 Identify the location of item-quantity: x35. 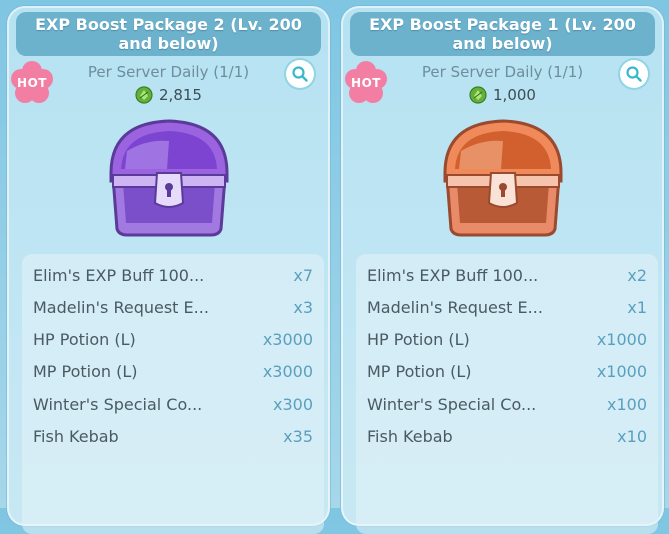
(298, 436).